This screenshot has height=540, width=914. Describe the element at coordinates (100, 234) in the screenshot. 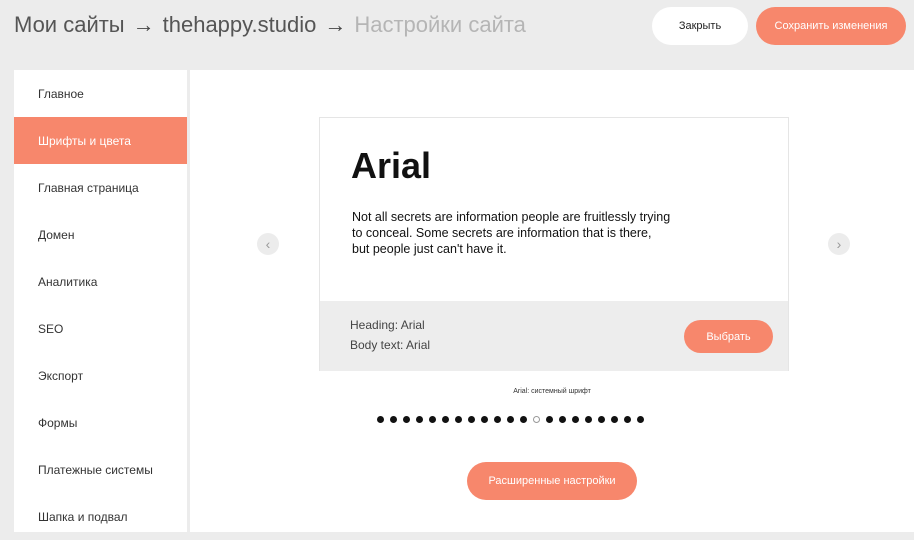

I see `sidebar-item-domain: Домен` at that location.